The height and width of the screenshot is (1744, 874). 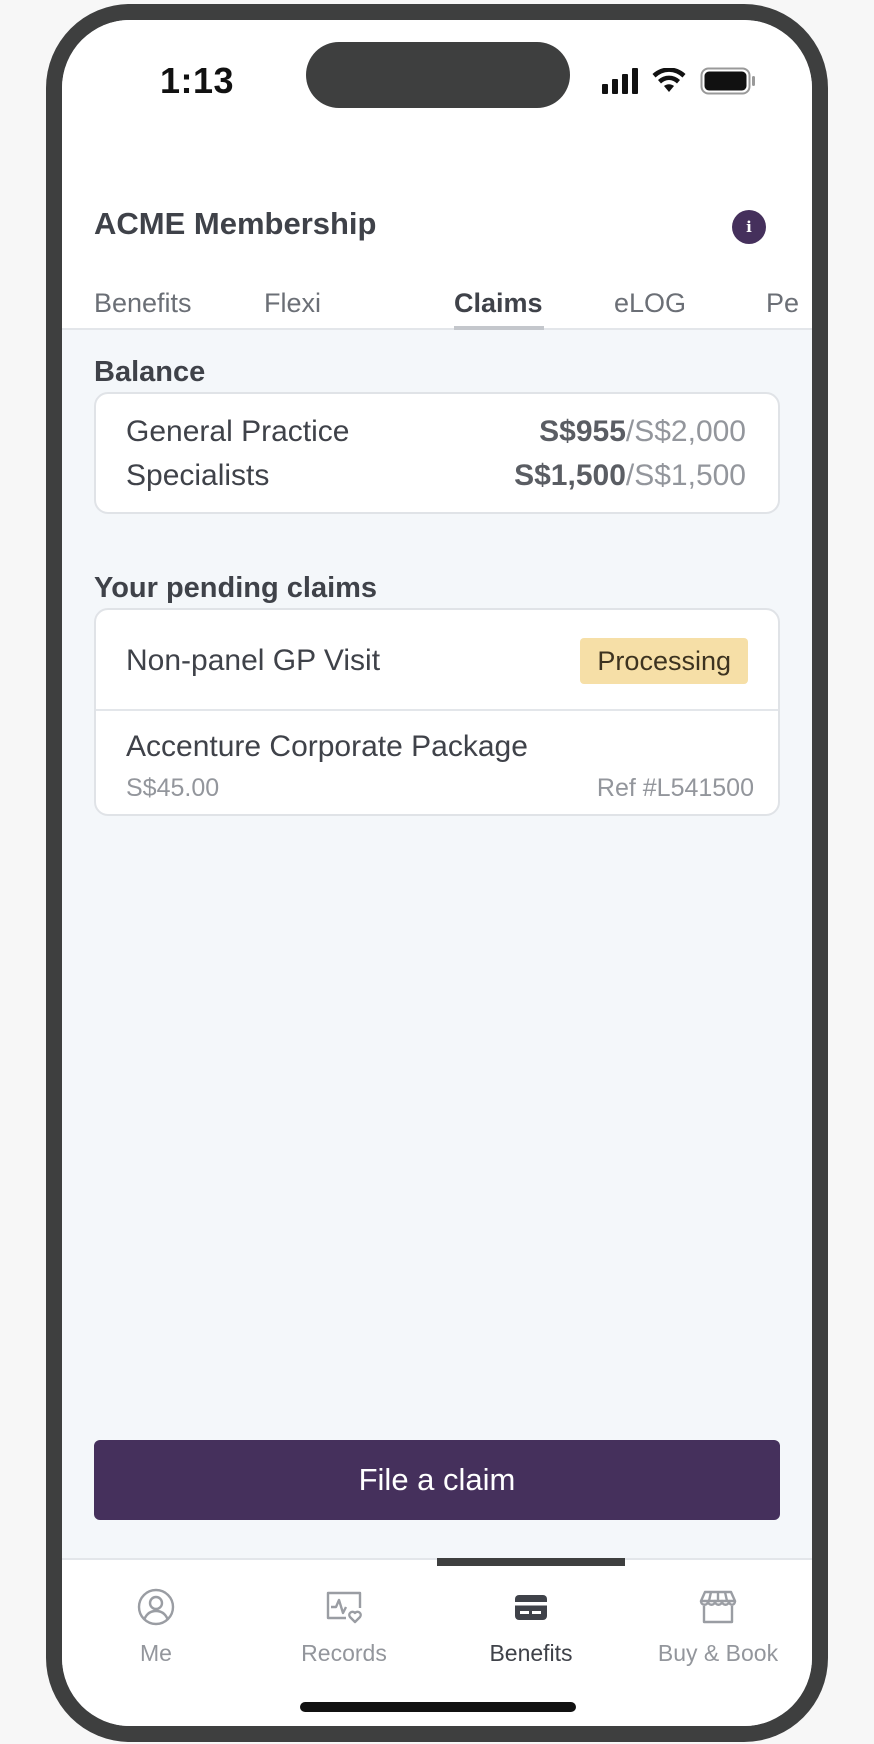 What do you see at coordinates (156, 1607) in the screenshot?
I see `user-circle-icon` at bounding box center [156, 1607].